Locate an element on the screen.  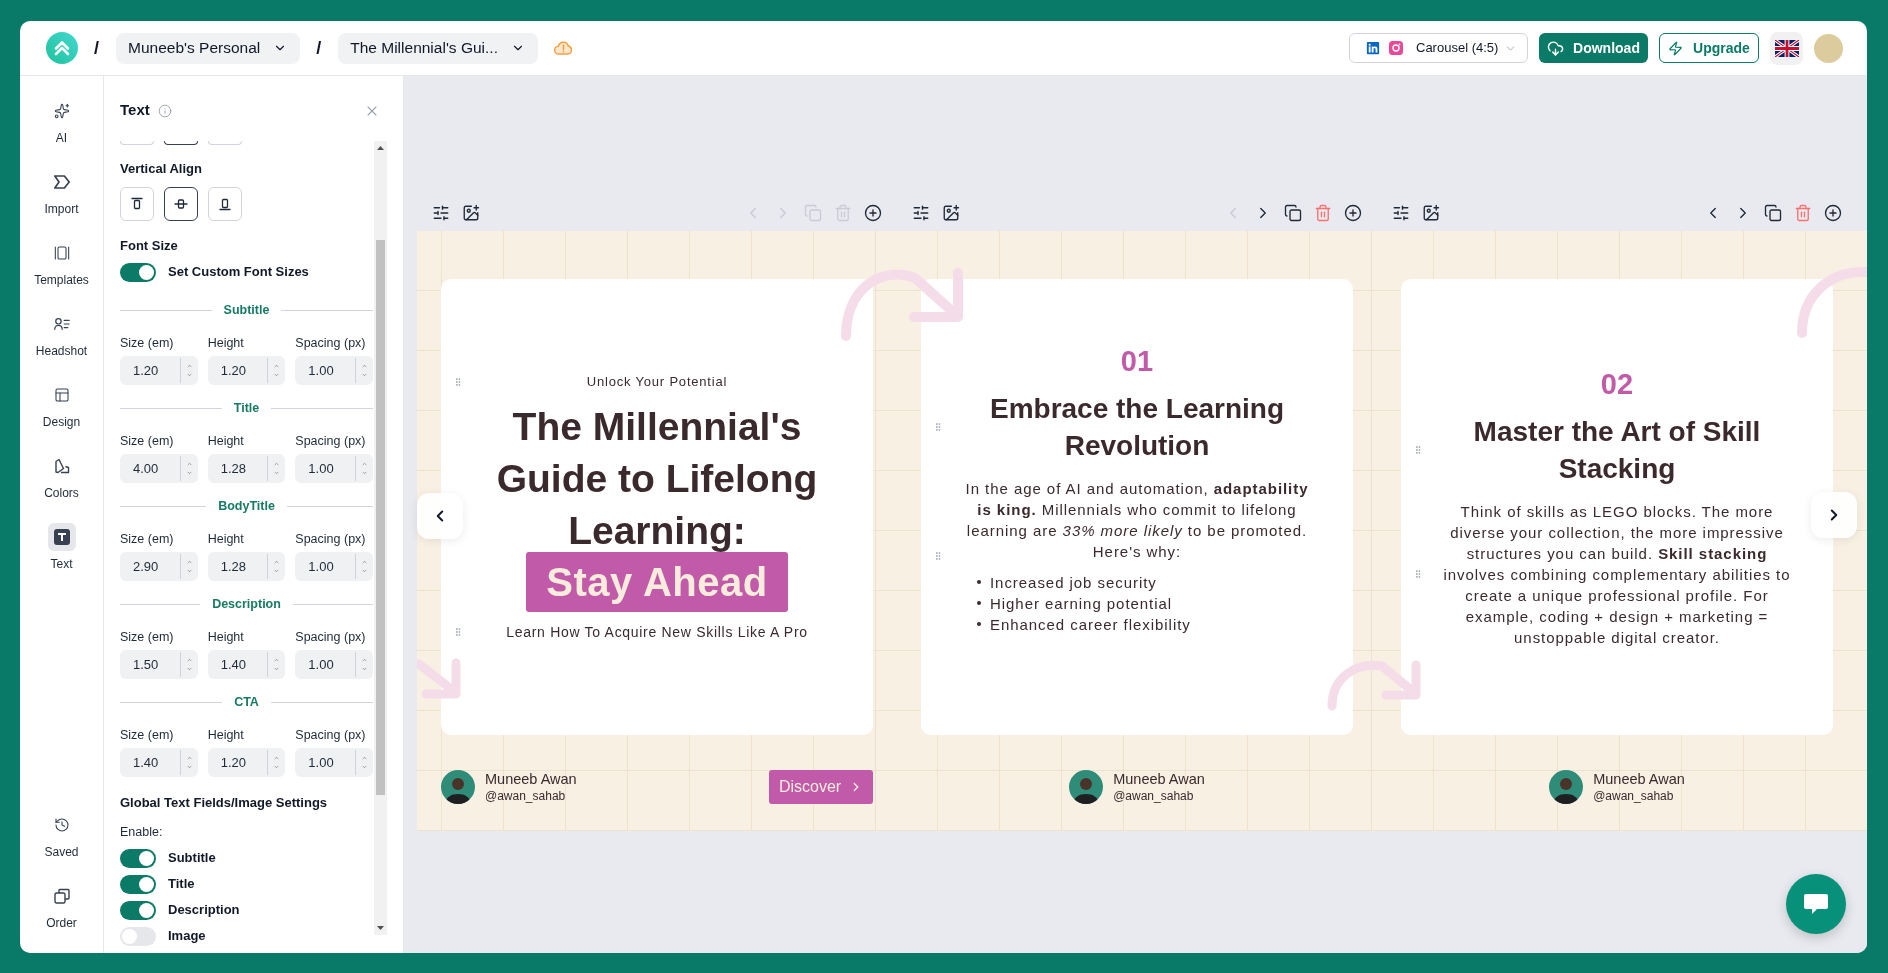
language-button is located at coordinates (1786, 48).